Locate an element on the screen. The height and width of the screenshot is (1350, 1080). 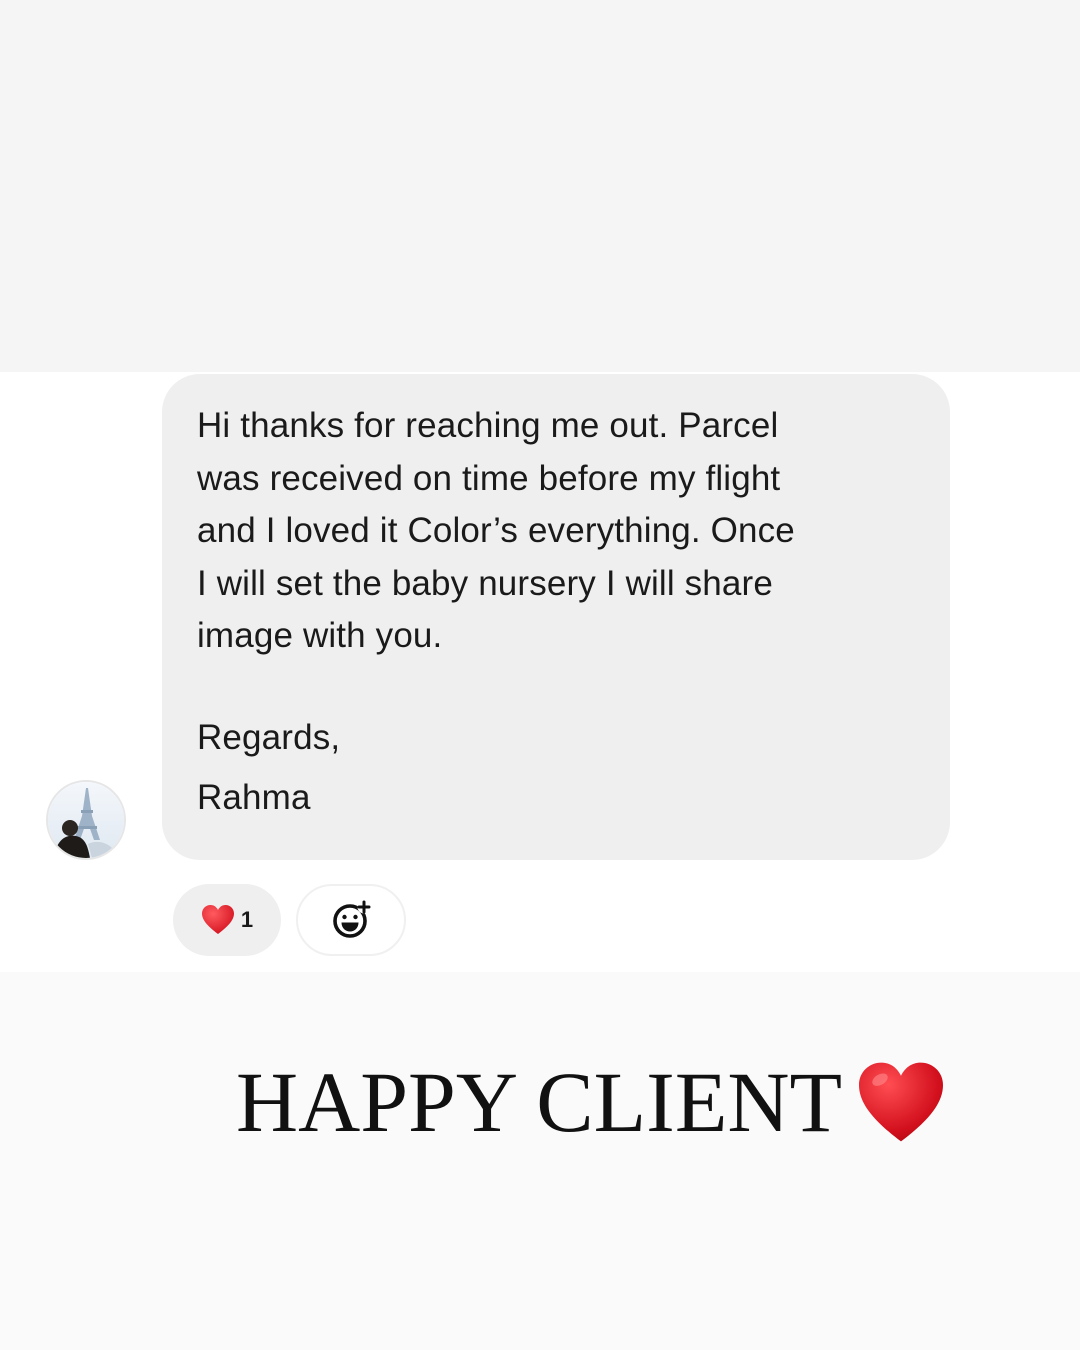
add-reaction-smiley-icon is located at coordinates (352, 919).